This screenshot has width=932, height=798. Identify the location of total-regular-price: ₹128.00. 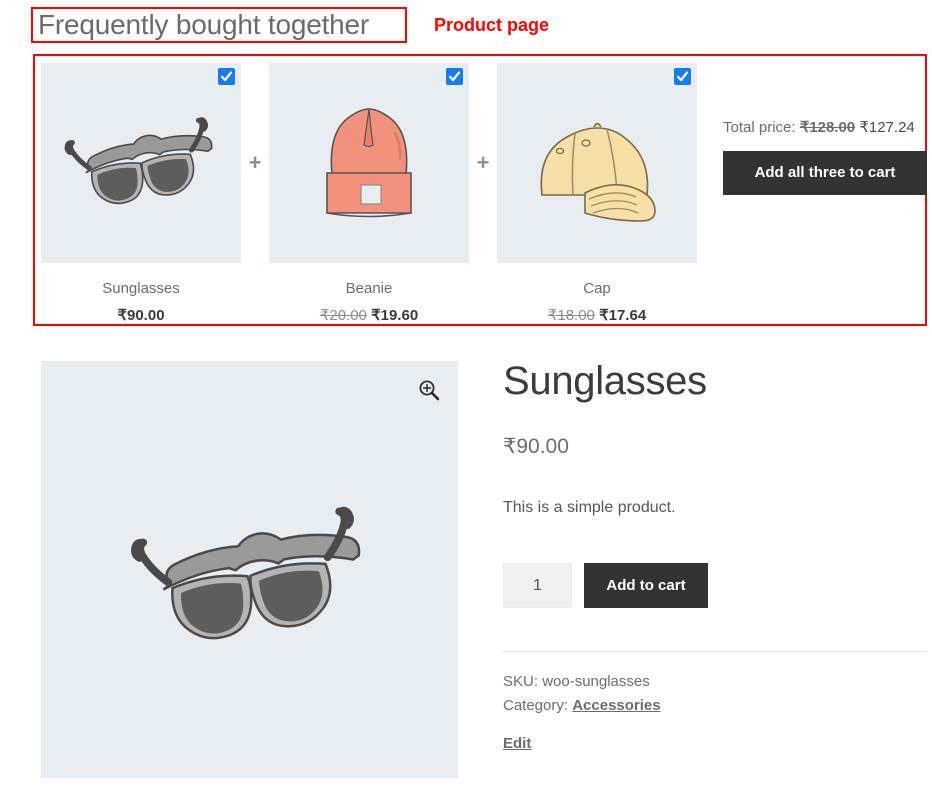
(827, 127).